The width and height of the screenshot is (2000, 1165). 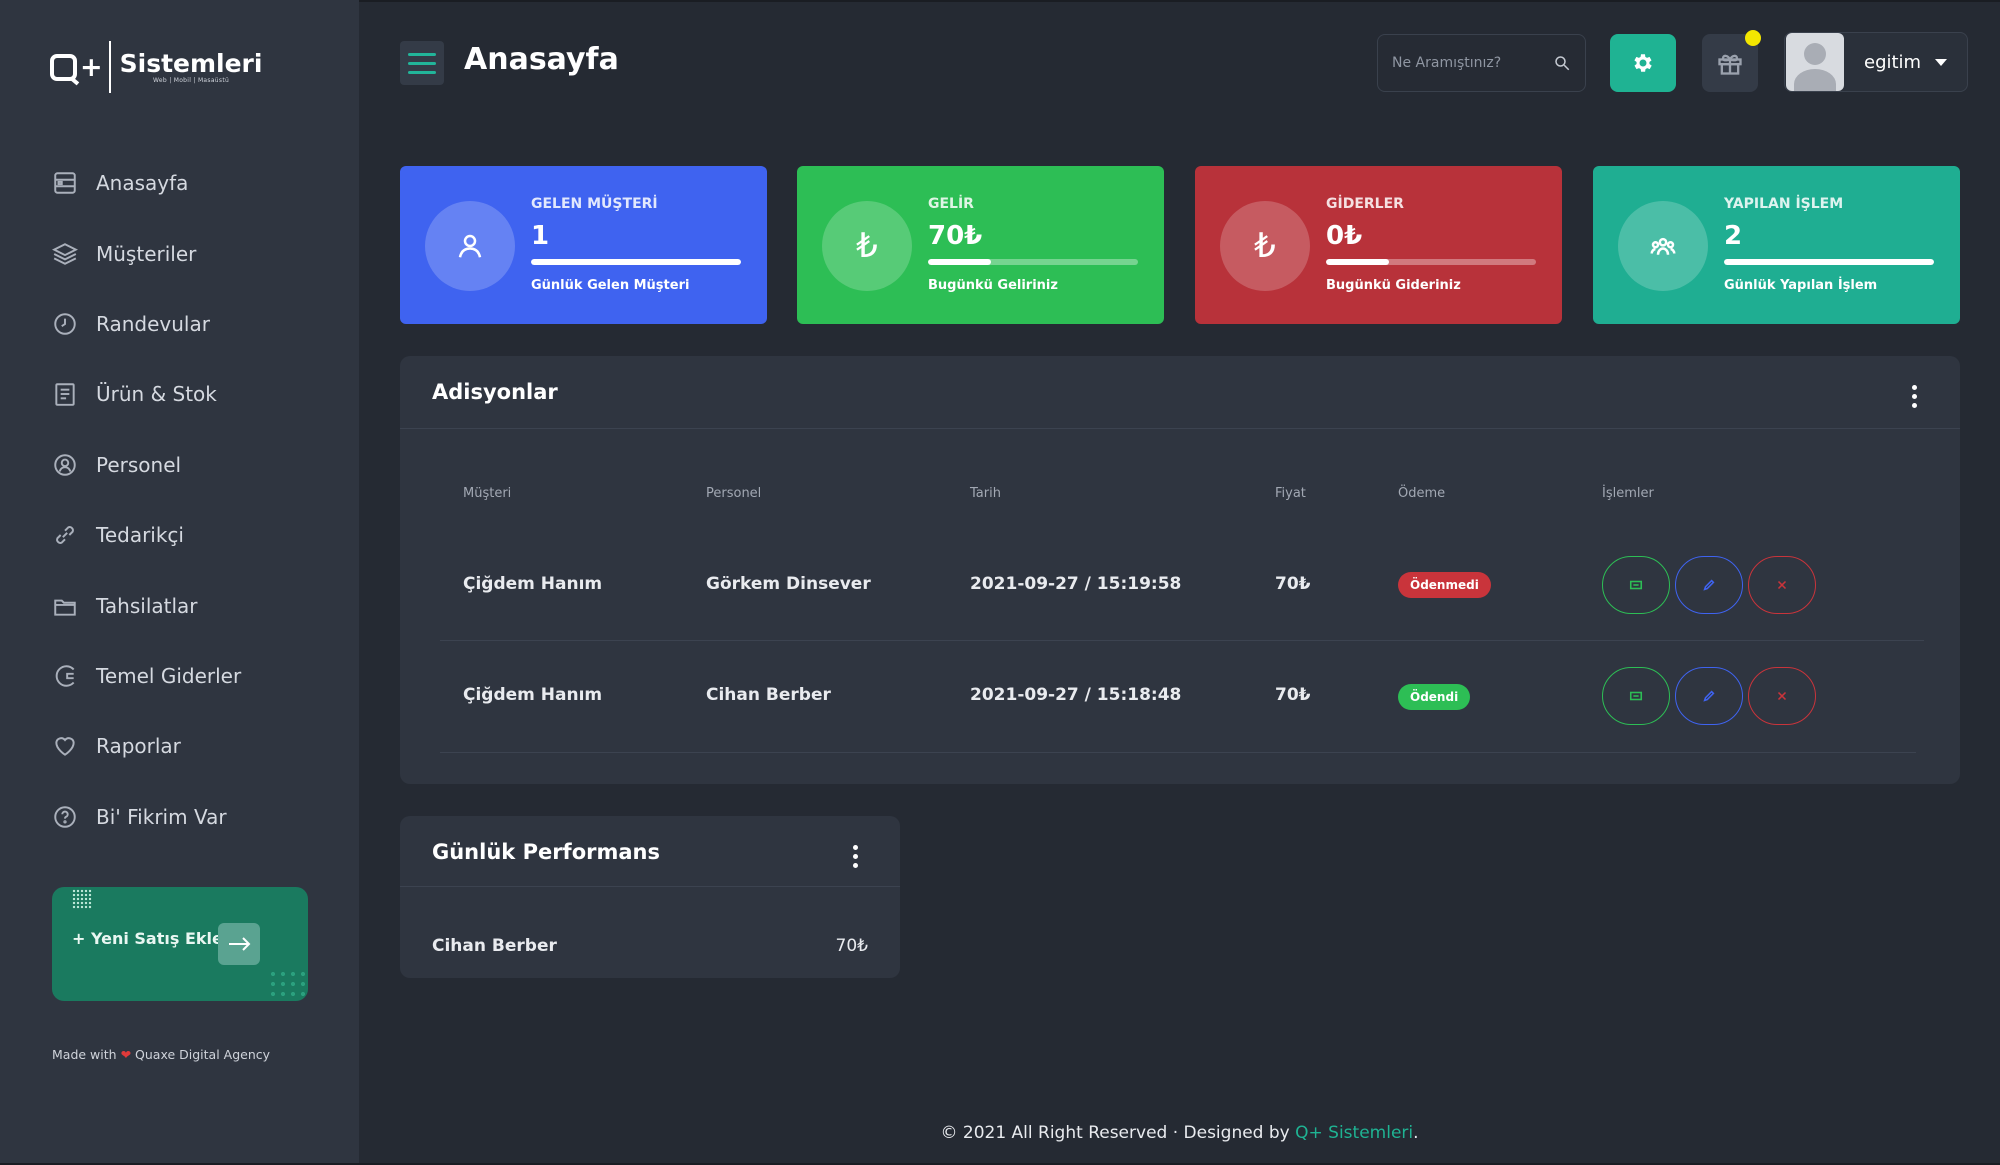 I want to click on folder-icon, so click(x=65, y=606).